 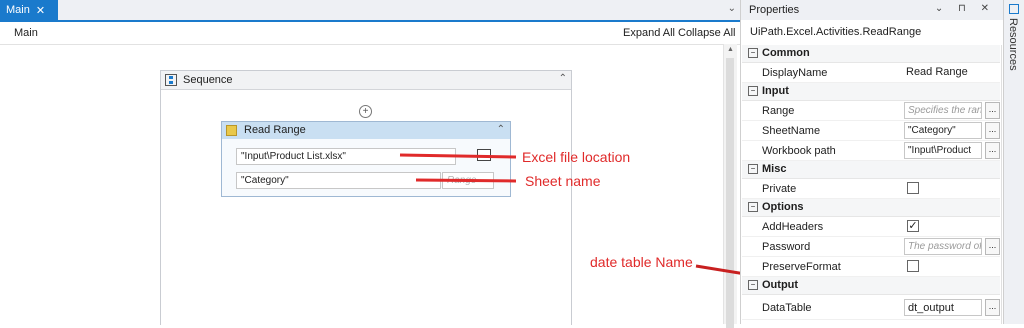 What do you see at coordinates (706, 33) in the screenshot?
I see `collapse-all-link: Collapse All` at bounding box center [706, 33].